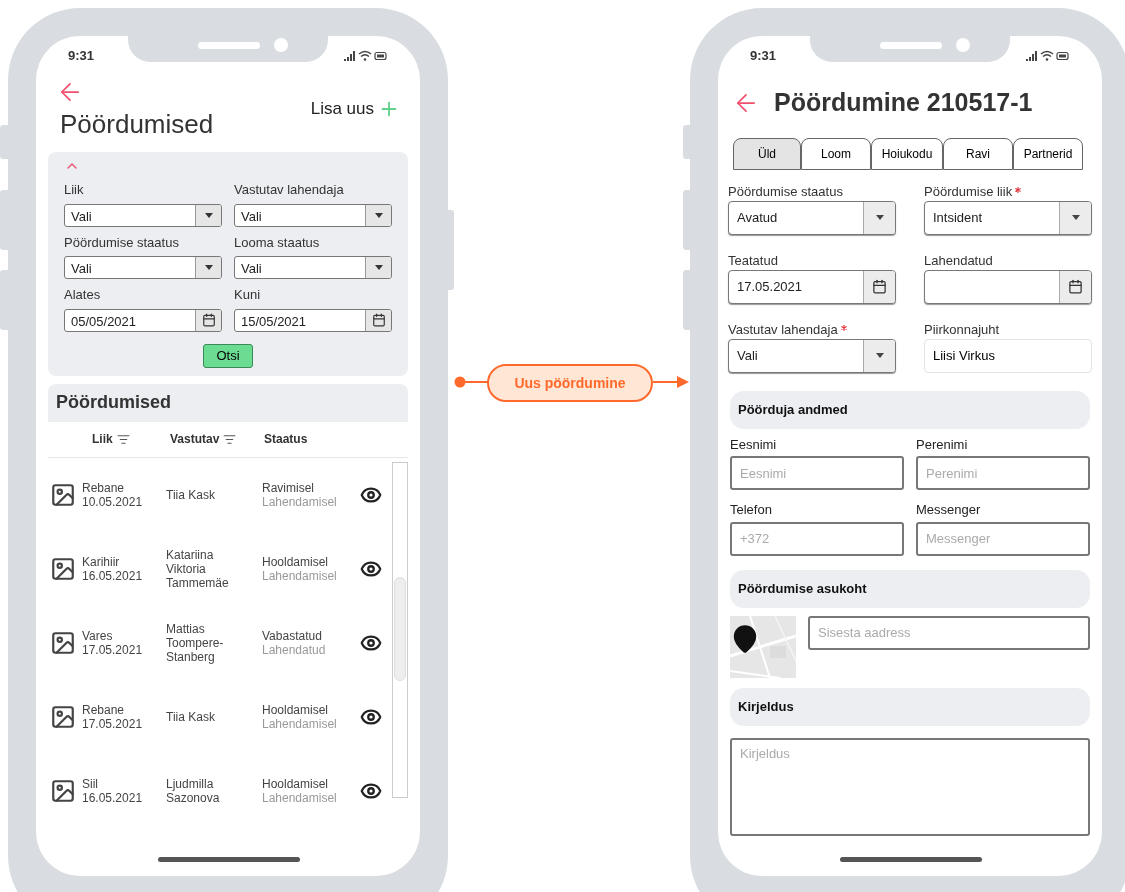 This screenshot has height=892, width=1125. Describe the element at coordinates (949, 510) in the screenshot. I see `field-label: Messenger` at that location.